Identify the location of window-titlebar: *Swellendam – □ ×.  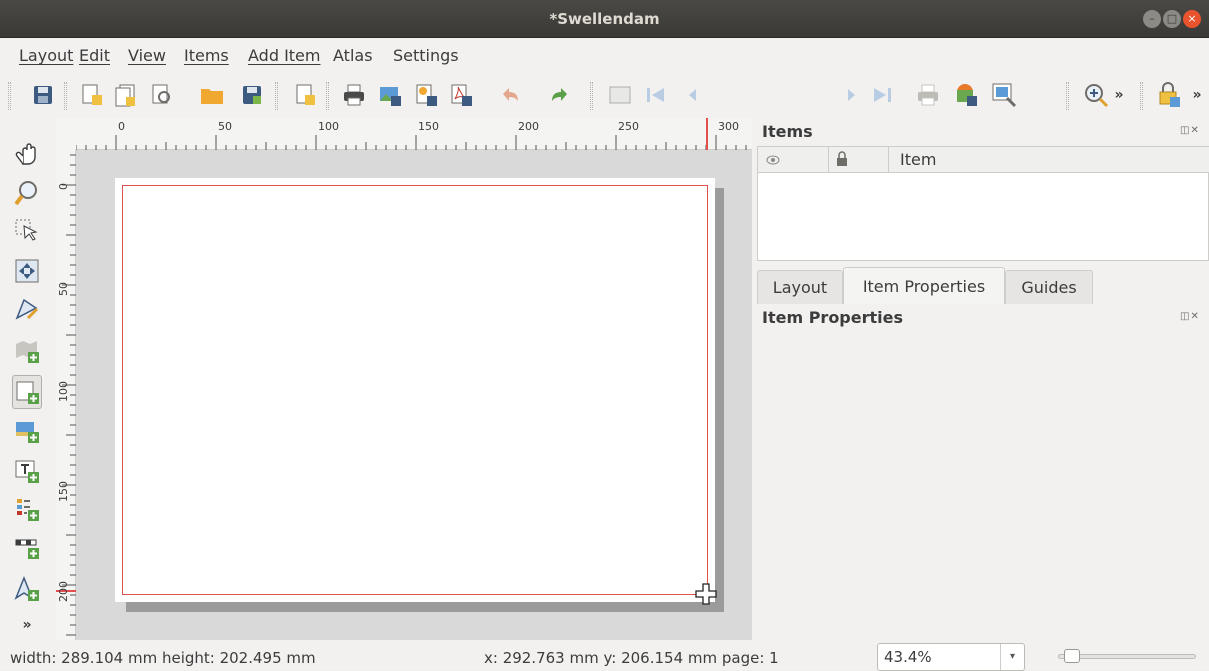
(604, 19).